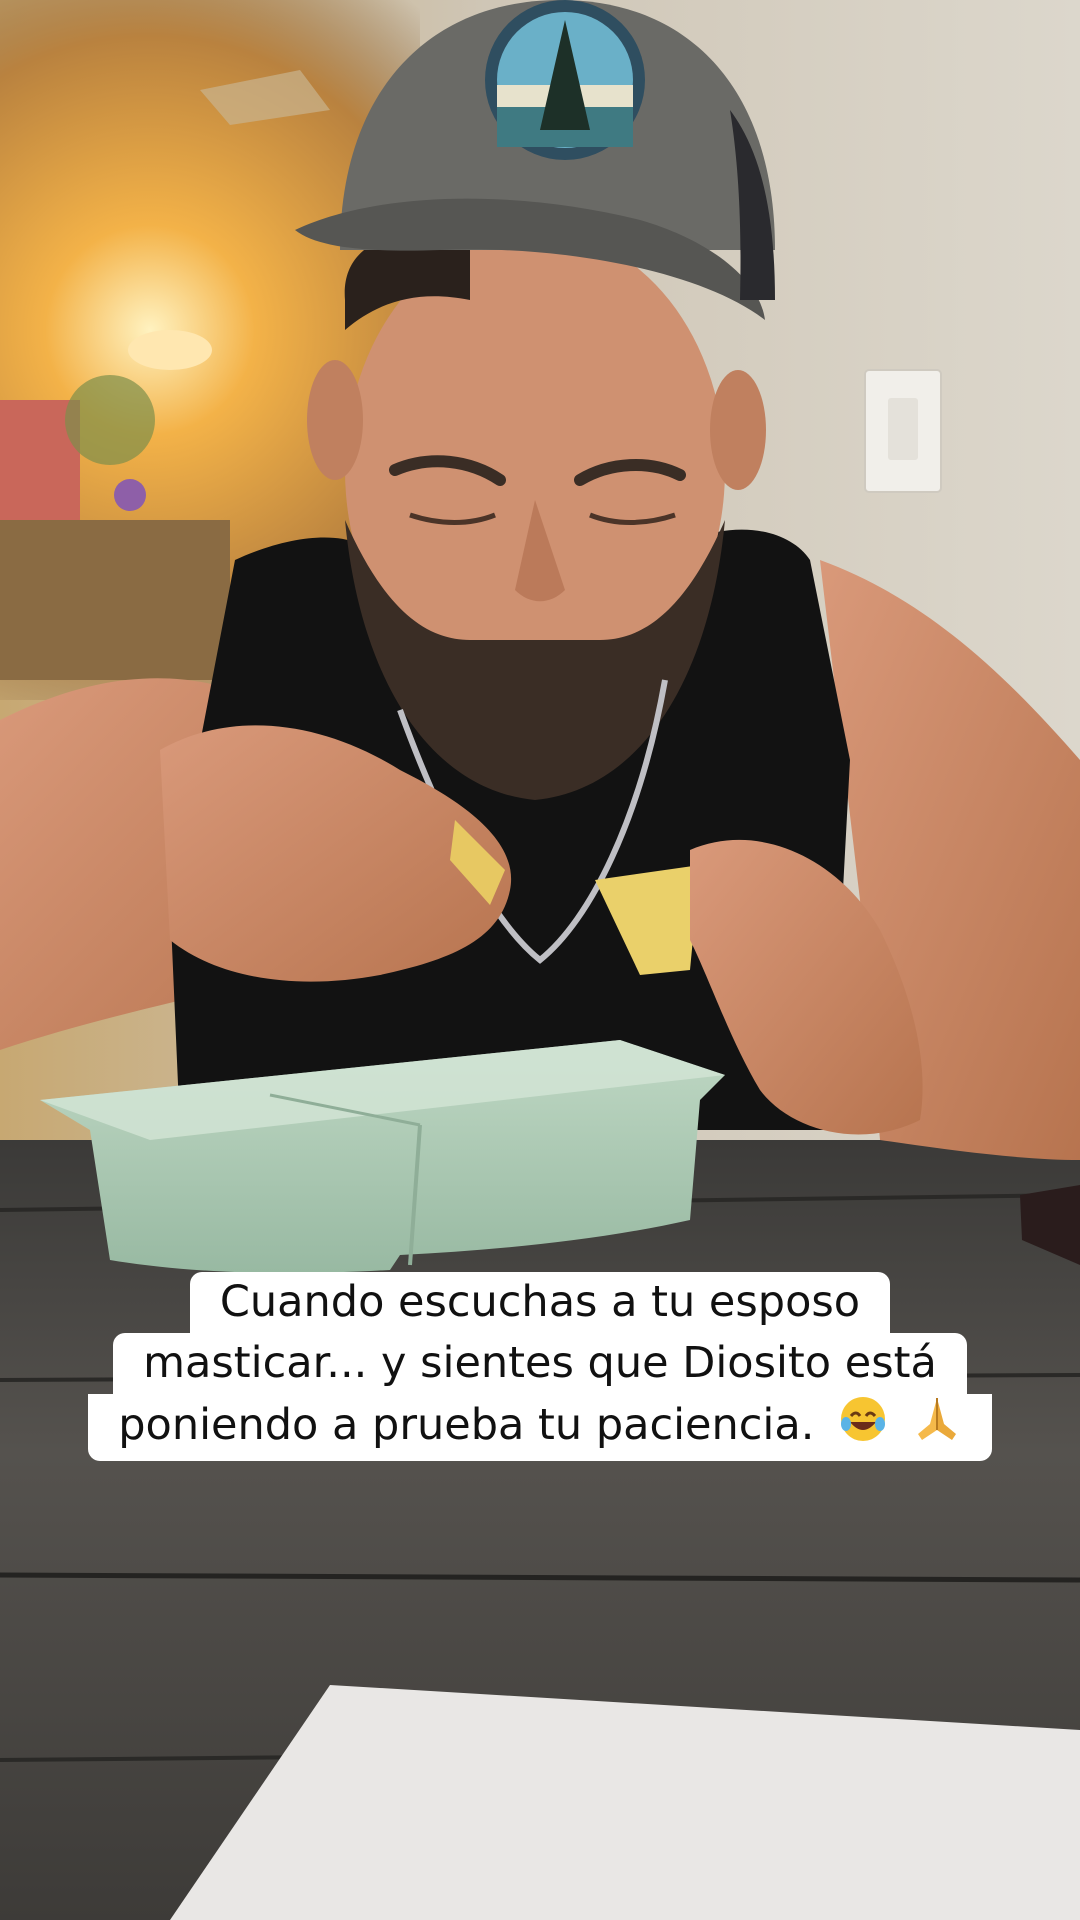 Image resolution: width=1080 pixels, height=1920 pixels. I want to click on laughing-tears-icon, so click(863, 1427).